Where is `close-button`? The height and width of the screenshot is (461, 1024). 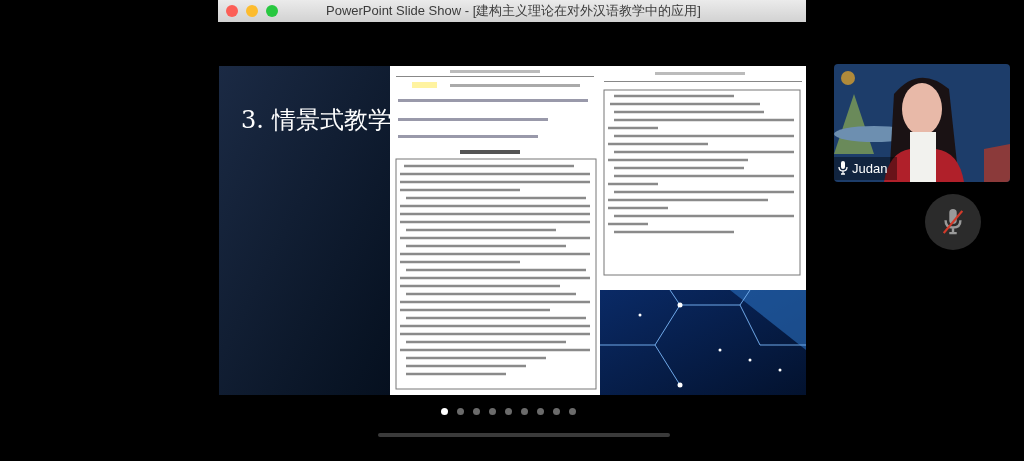 close-button is located at coordinates (232, 11).